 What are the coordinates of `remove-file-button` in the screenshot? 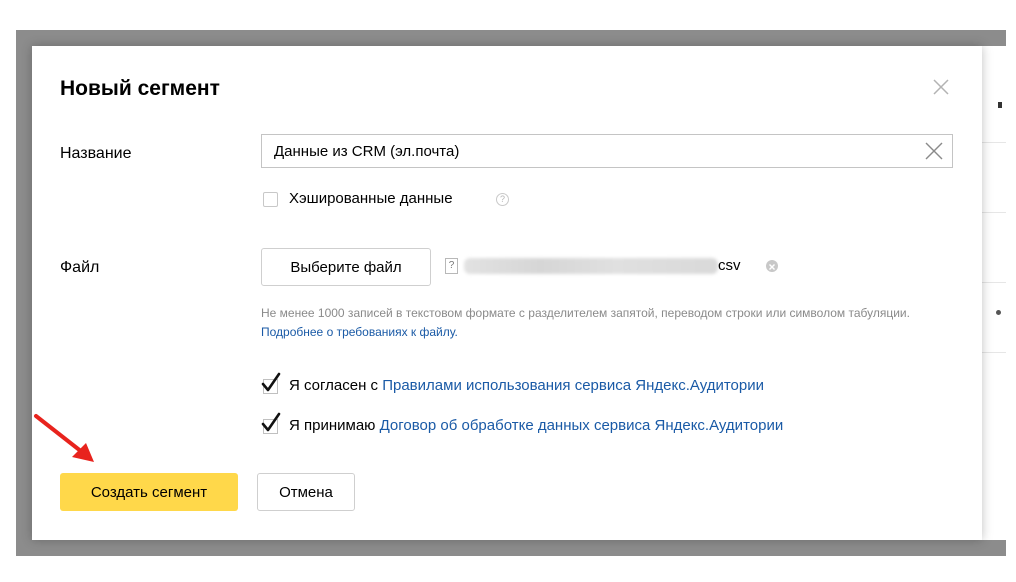 It's located at (772, 266).